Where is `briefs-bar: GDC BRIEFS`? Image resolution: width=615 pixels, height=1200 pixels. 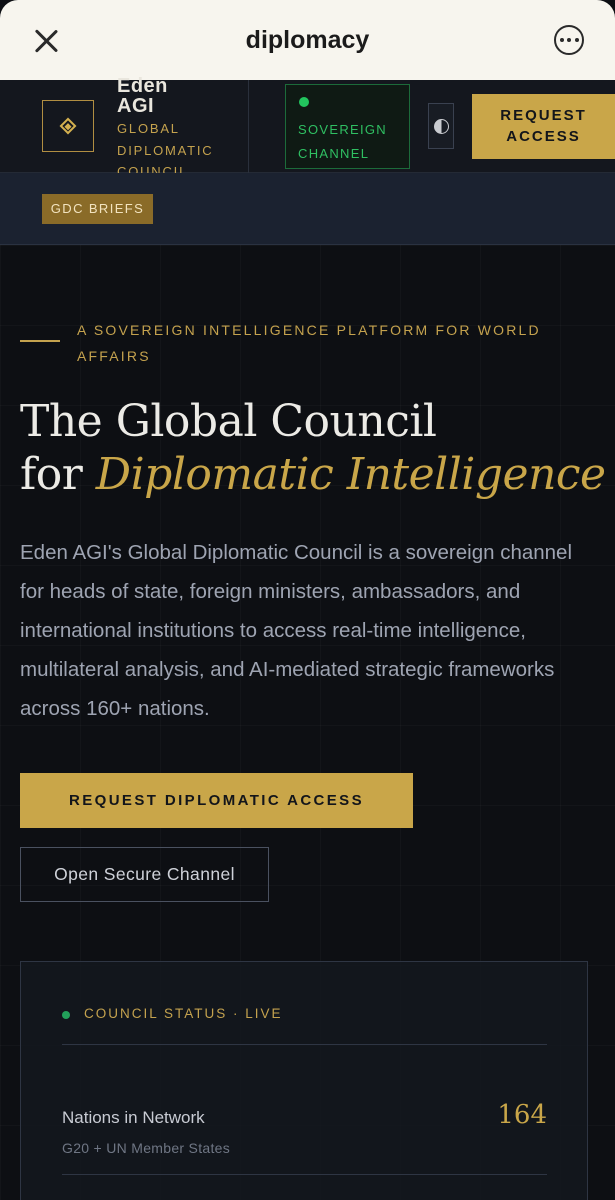
briefs-bar: GDC BRIEFS is located at coordinates (307, 209).